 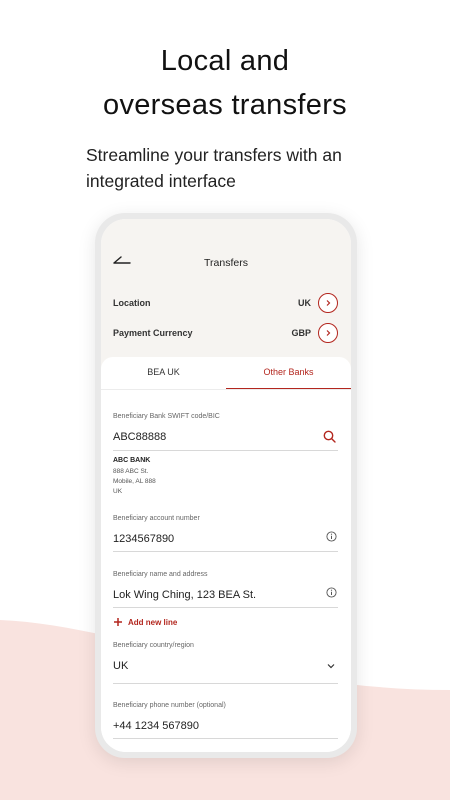 I want to click on name-address-label: Beneficiary name and address, so click(x=160, y=574).